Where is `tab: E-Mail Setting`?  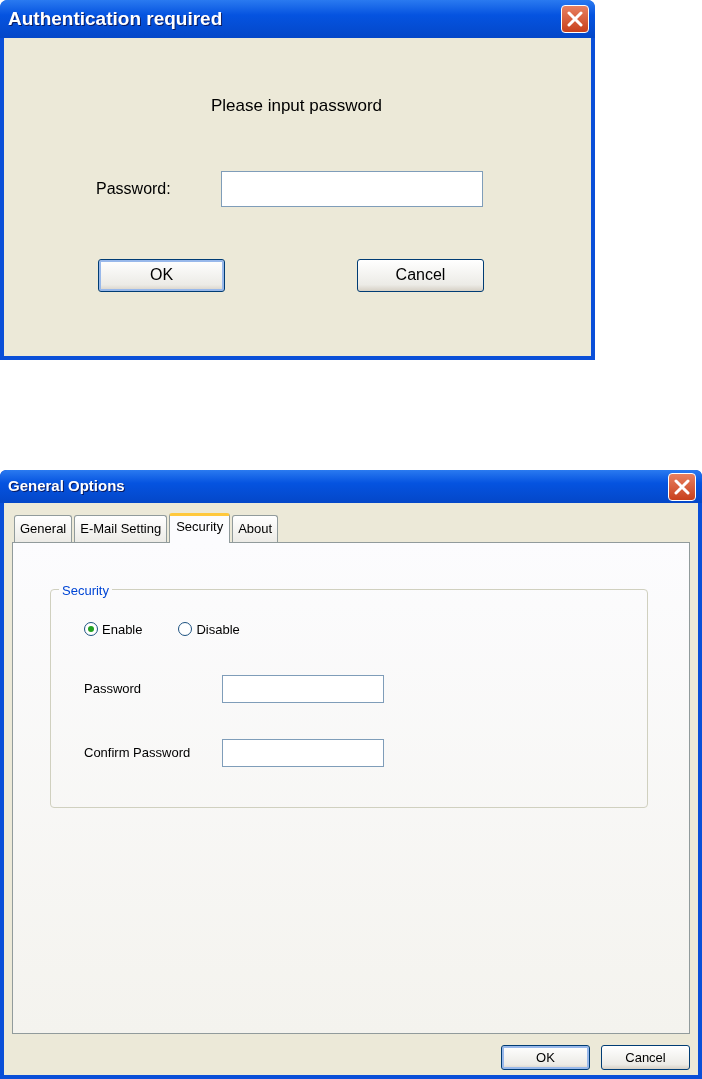
tab: E-Mail Setting is located at coordinates (121, 528).